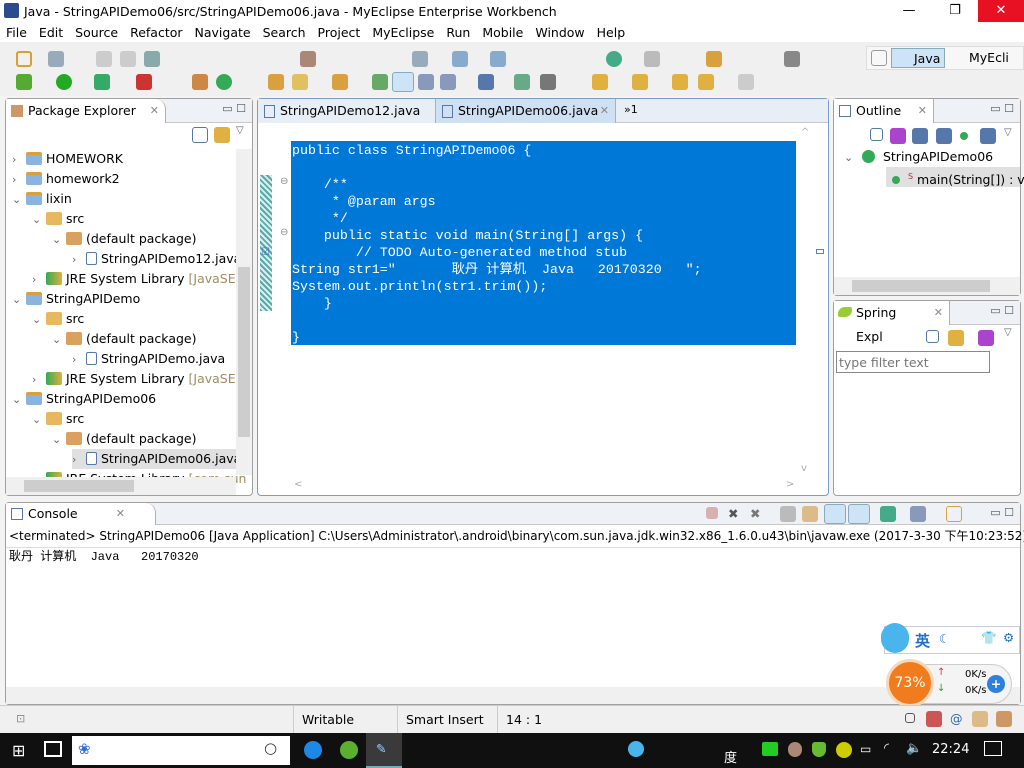 This screenshot has width=1024, height=768. I want to click on browser-app-icon, so click(313, 750).